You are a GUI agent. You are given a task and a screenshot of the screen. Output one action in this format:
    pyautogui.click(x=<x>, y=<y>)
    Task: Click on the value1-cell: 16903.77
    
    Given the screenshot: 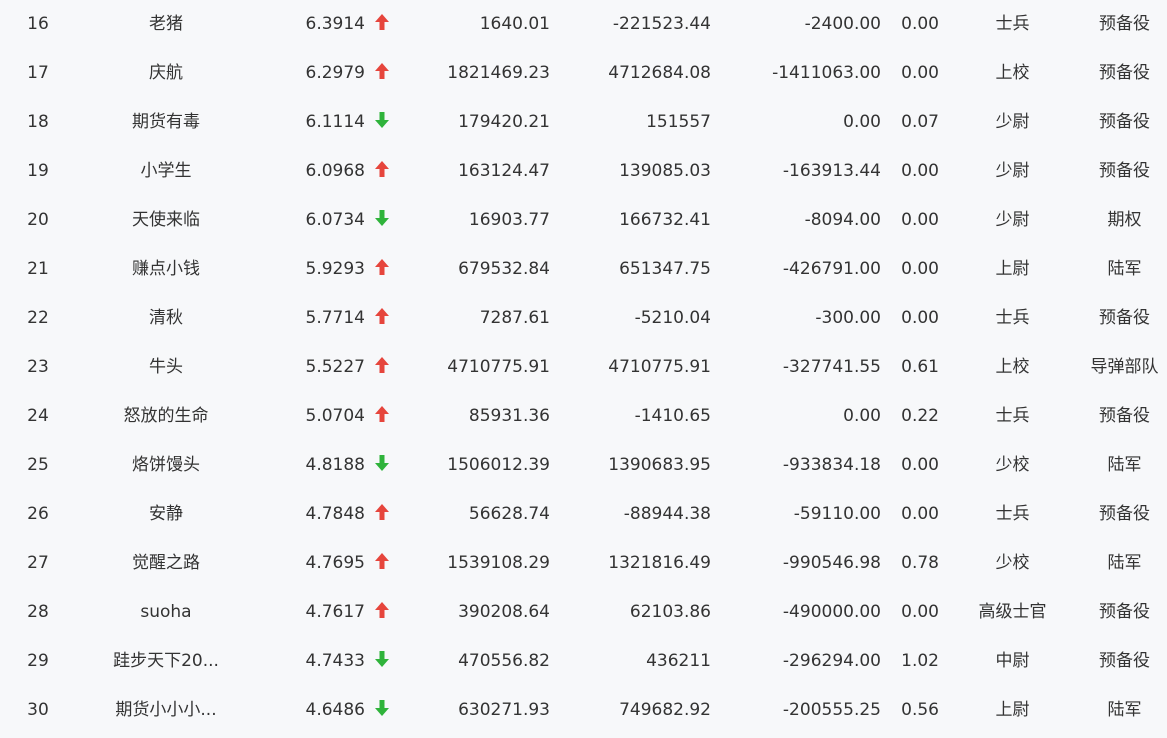 What is the action you would take?
    pyautogui.click(x=509, y=220)
    